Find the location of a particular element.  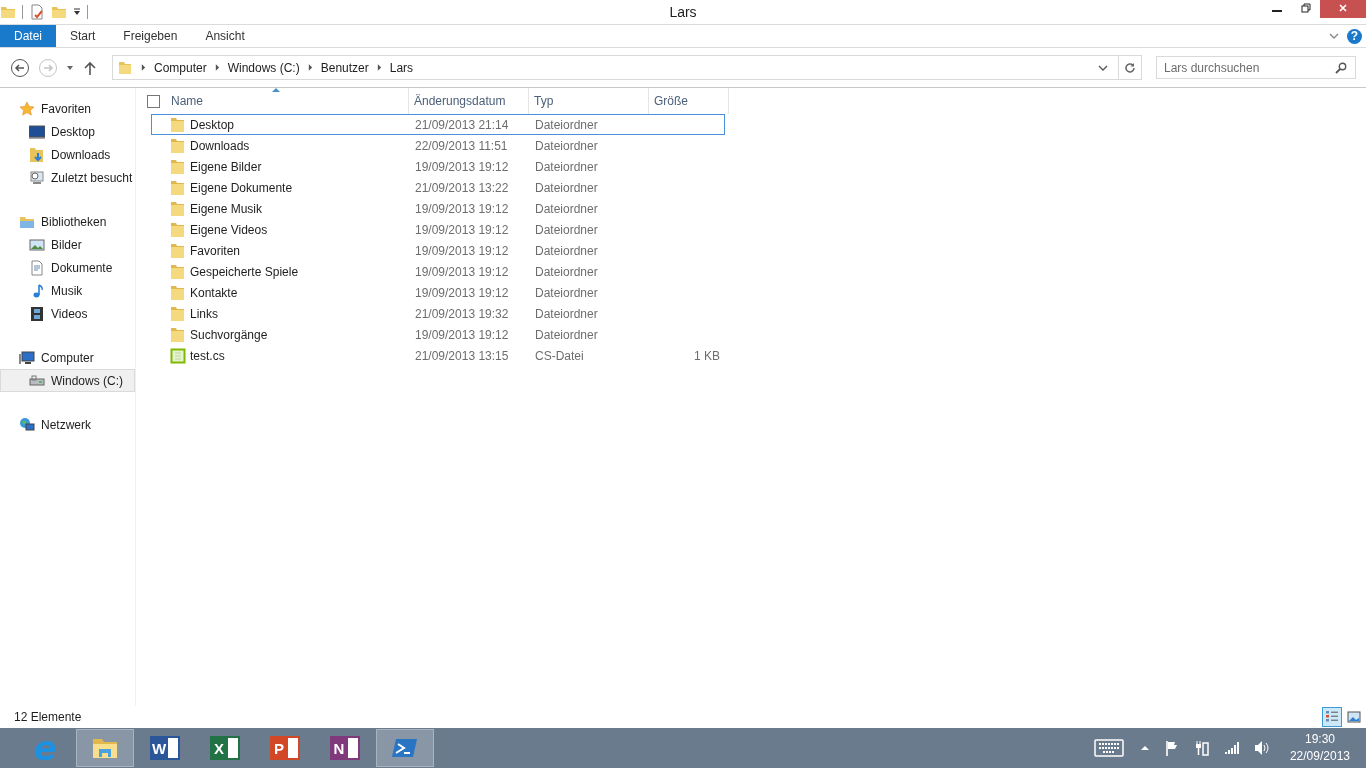

address-field: Computer Windows (C:) Benutzer Lars is located at coordinates (627, 67).